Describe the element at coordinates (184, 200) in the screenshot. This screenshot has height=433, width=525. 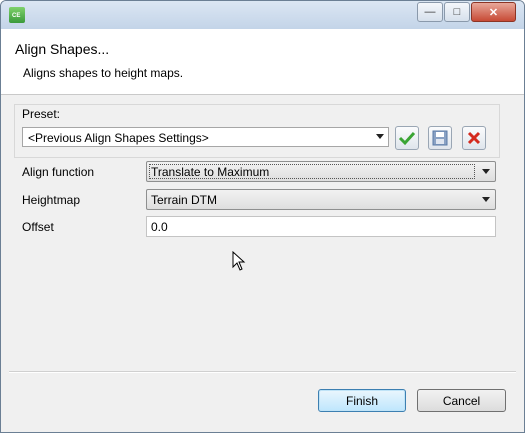
I see `heightmap-value: Terrain DTM` at that location.